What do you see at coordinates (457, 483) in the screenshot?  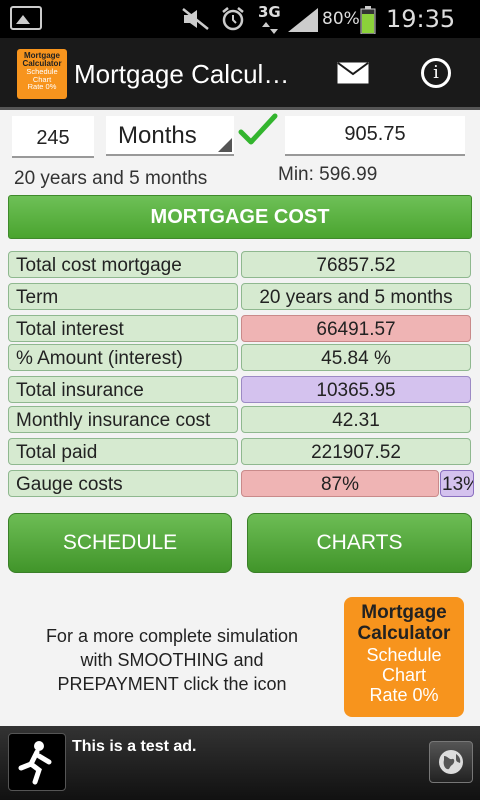 I see `gauge-insurance-share: 13%` at bounding box center [457, 483].